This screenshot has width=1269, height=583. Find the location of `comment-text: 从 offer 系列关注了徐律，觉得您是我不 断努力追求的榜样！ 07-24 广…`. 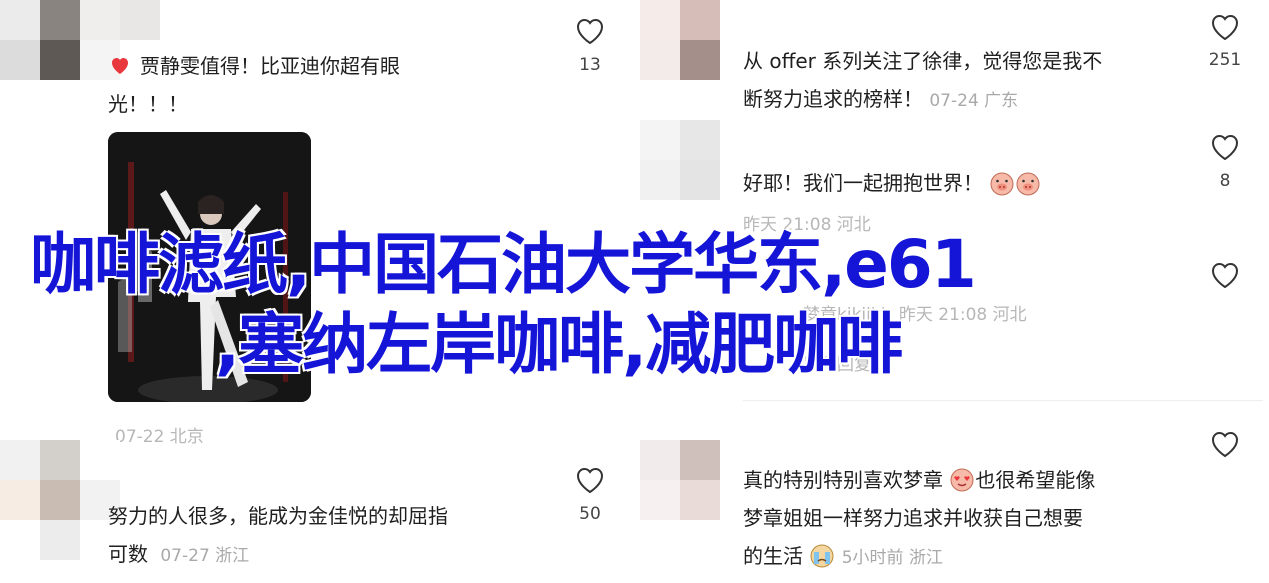

comment-text: 从 offer 系列关注了徐律，觉得您是我不 断努力追求的榜样！ 07-24 广… is located at coordinates (922, 81).